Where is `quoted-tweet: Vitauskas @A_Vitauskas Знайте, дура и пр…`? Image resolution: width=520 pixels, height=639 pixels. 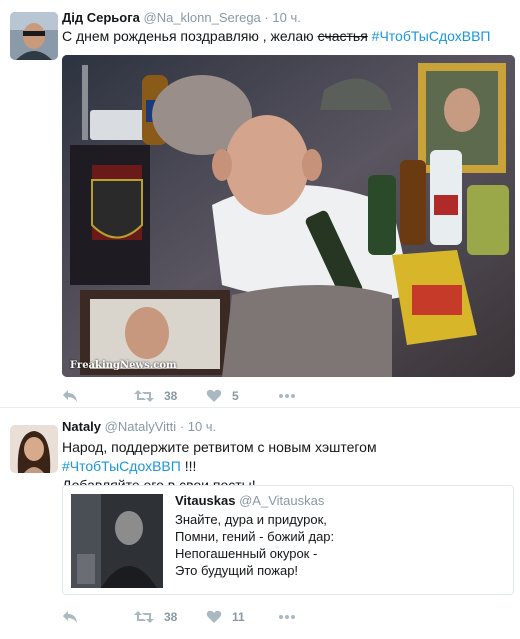 quoted-tweet: Vitauskas @A_Vitauskas Знайте, дура и пр… is located at coordinates (288, 540).